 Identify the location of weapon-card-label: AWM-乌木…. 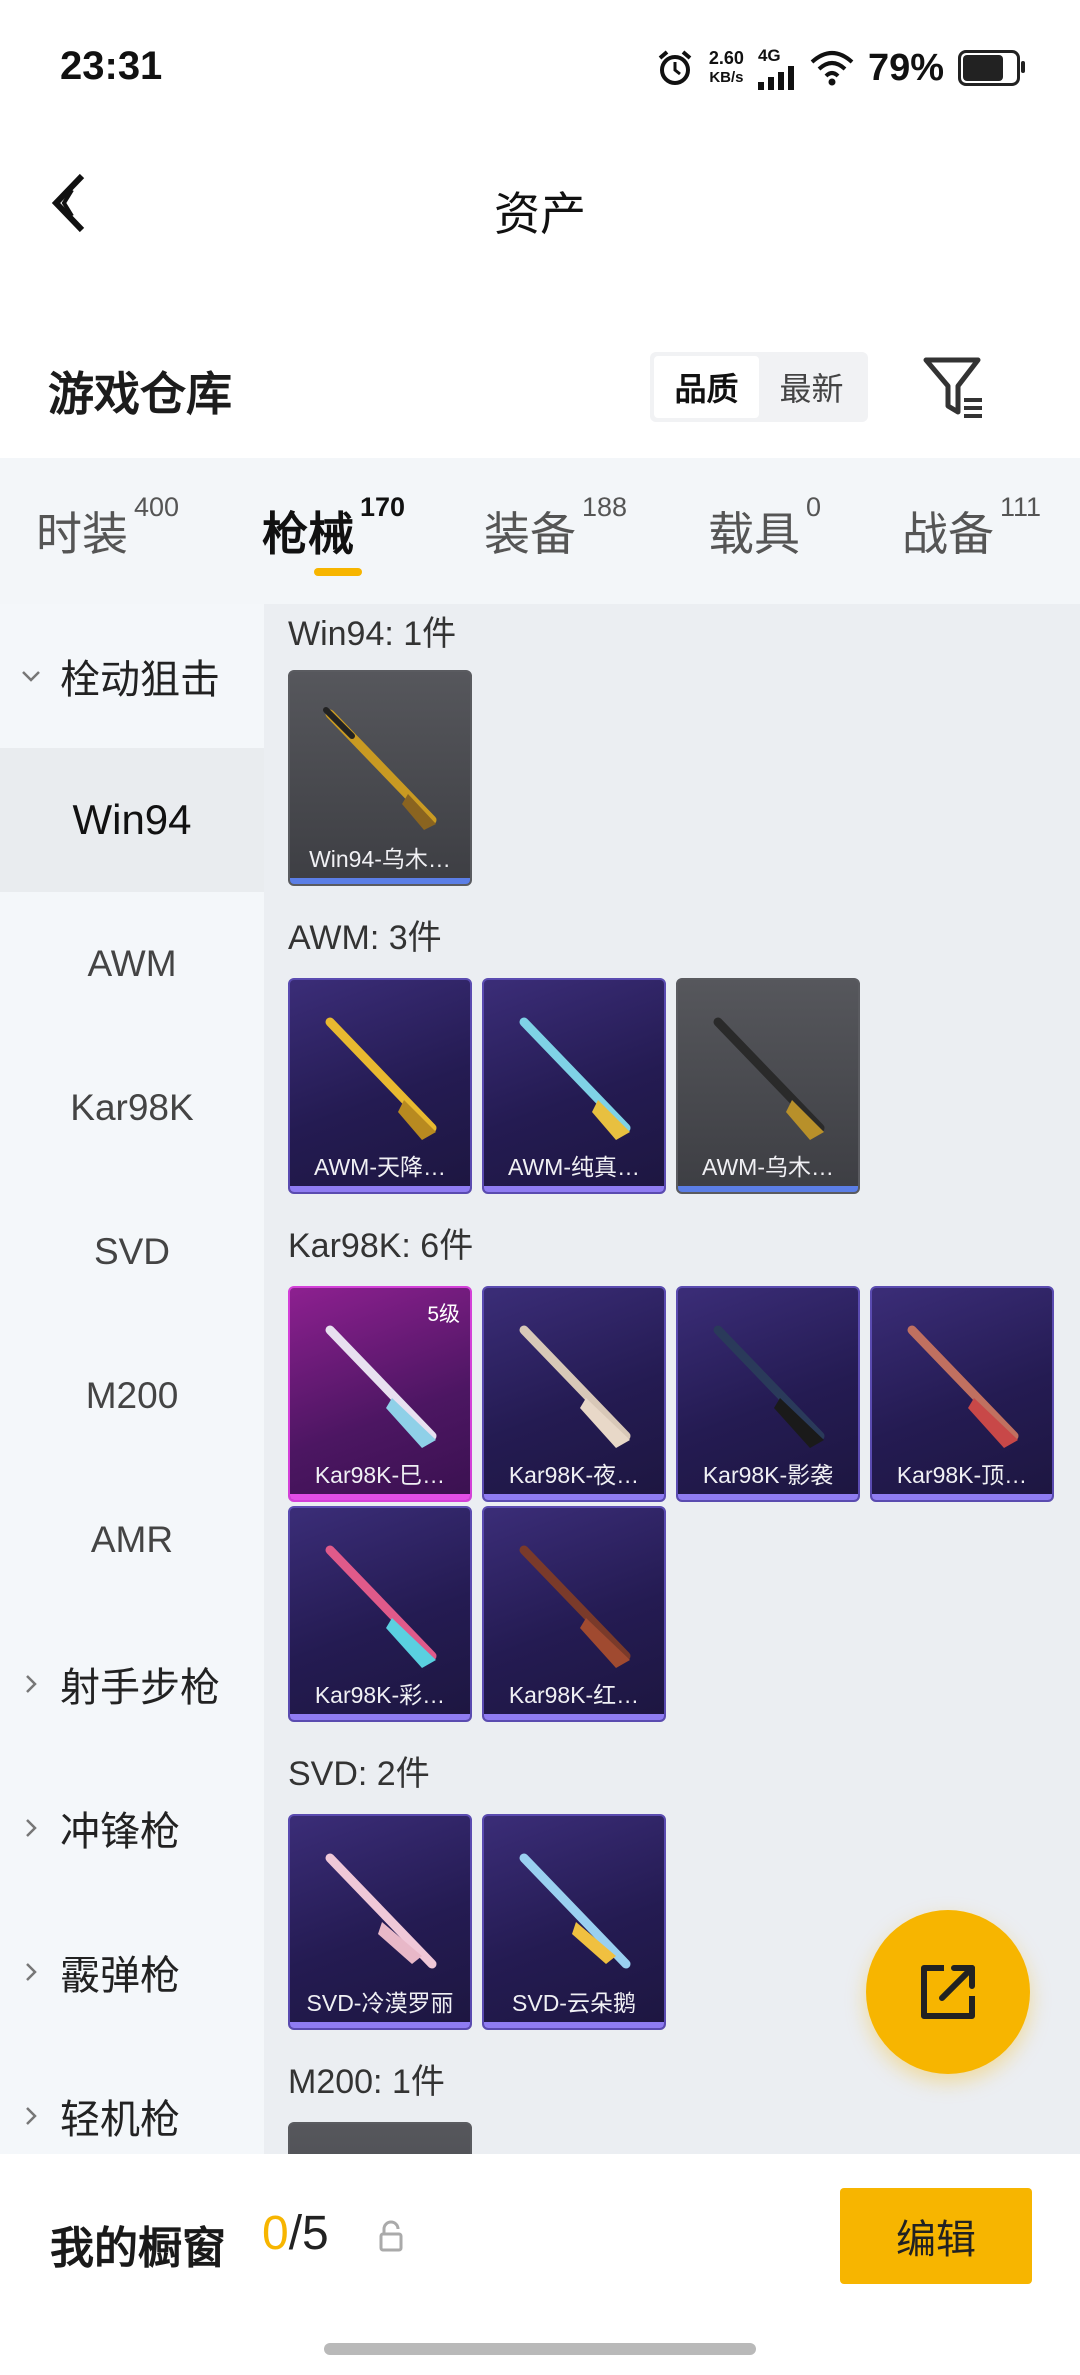
(767, 1167).